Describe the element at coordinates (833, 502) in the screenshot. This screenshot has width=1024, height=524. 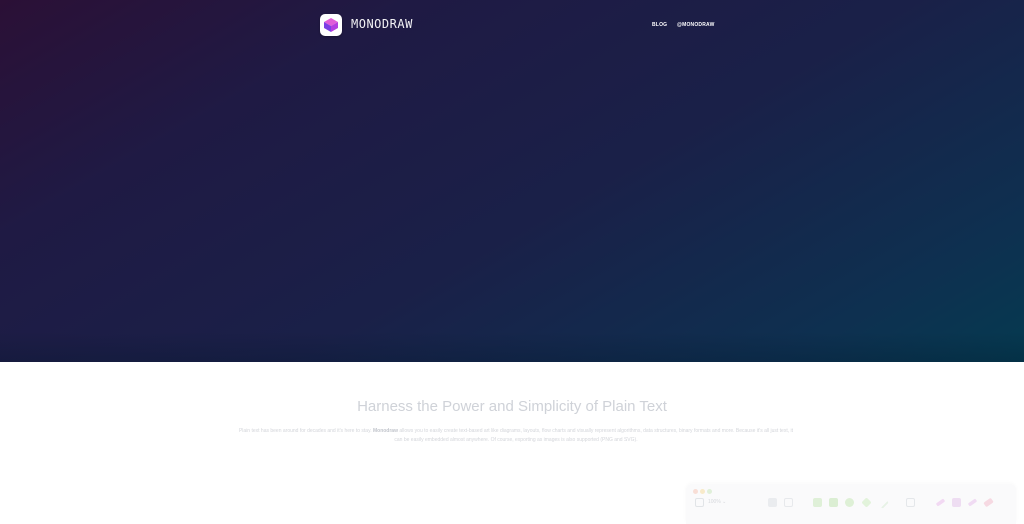
I see `text-tool-icon` at that location.